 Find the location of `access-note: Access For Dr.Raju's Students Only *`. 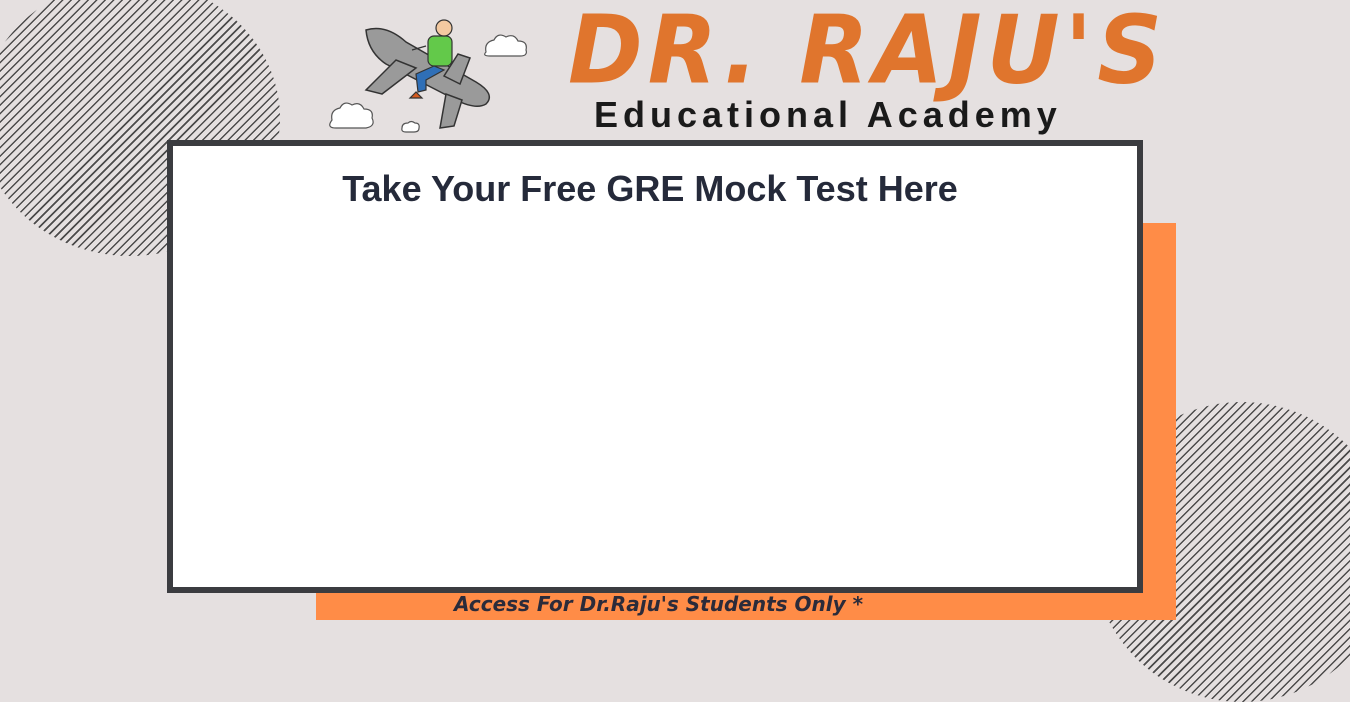

access-note: Access For Dr.Raju's Students Only * is located at coordinates (659, 604).